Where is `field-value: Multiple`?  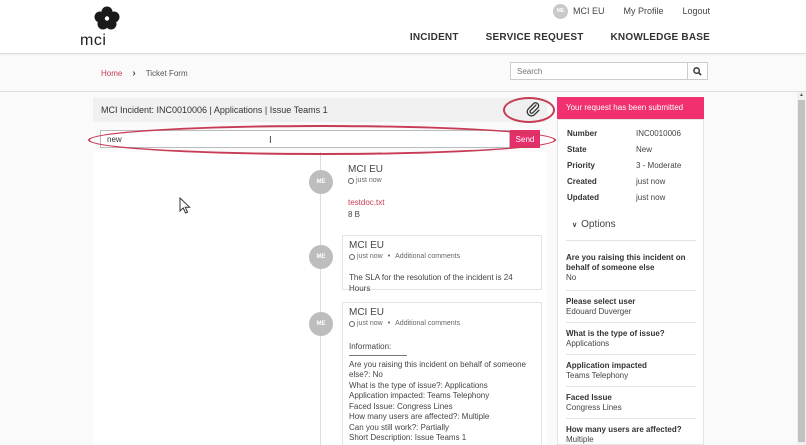 field-value: Multiple is located at coordinates (580, 439).